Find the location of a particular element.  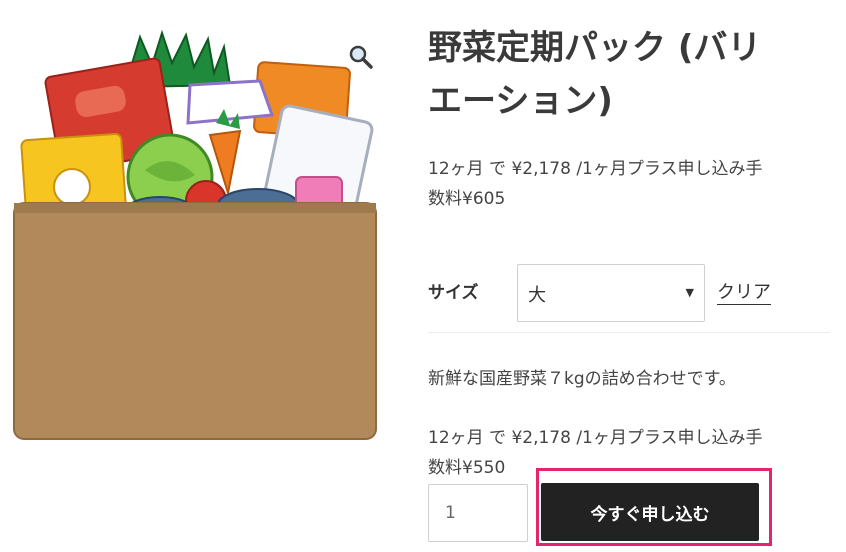

magnifier-icon is located at coordinates (361, 57).